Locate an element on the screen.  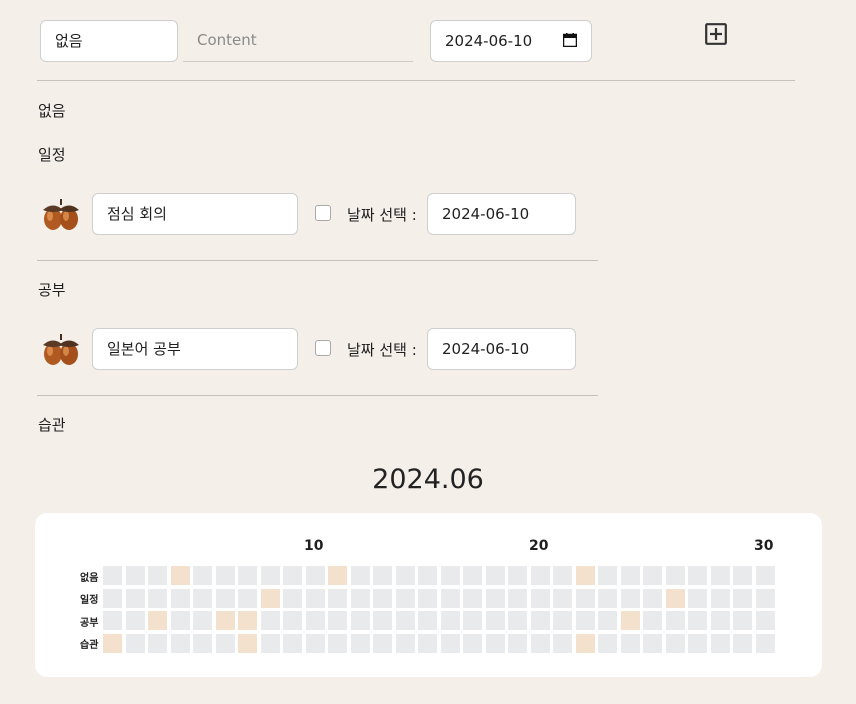
add-todo-button is located at coordinates (716, 34).